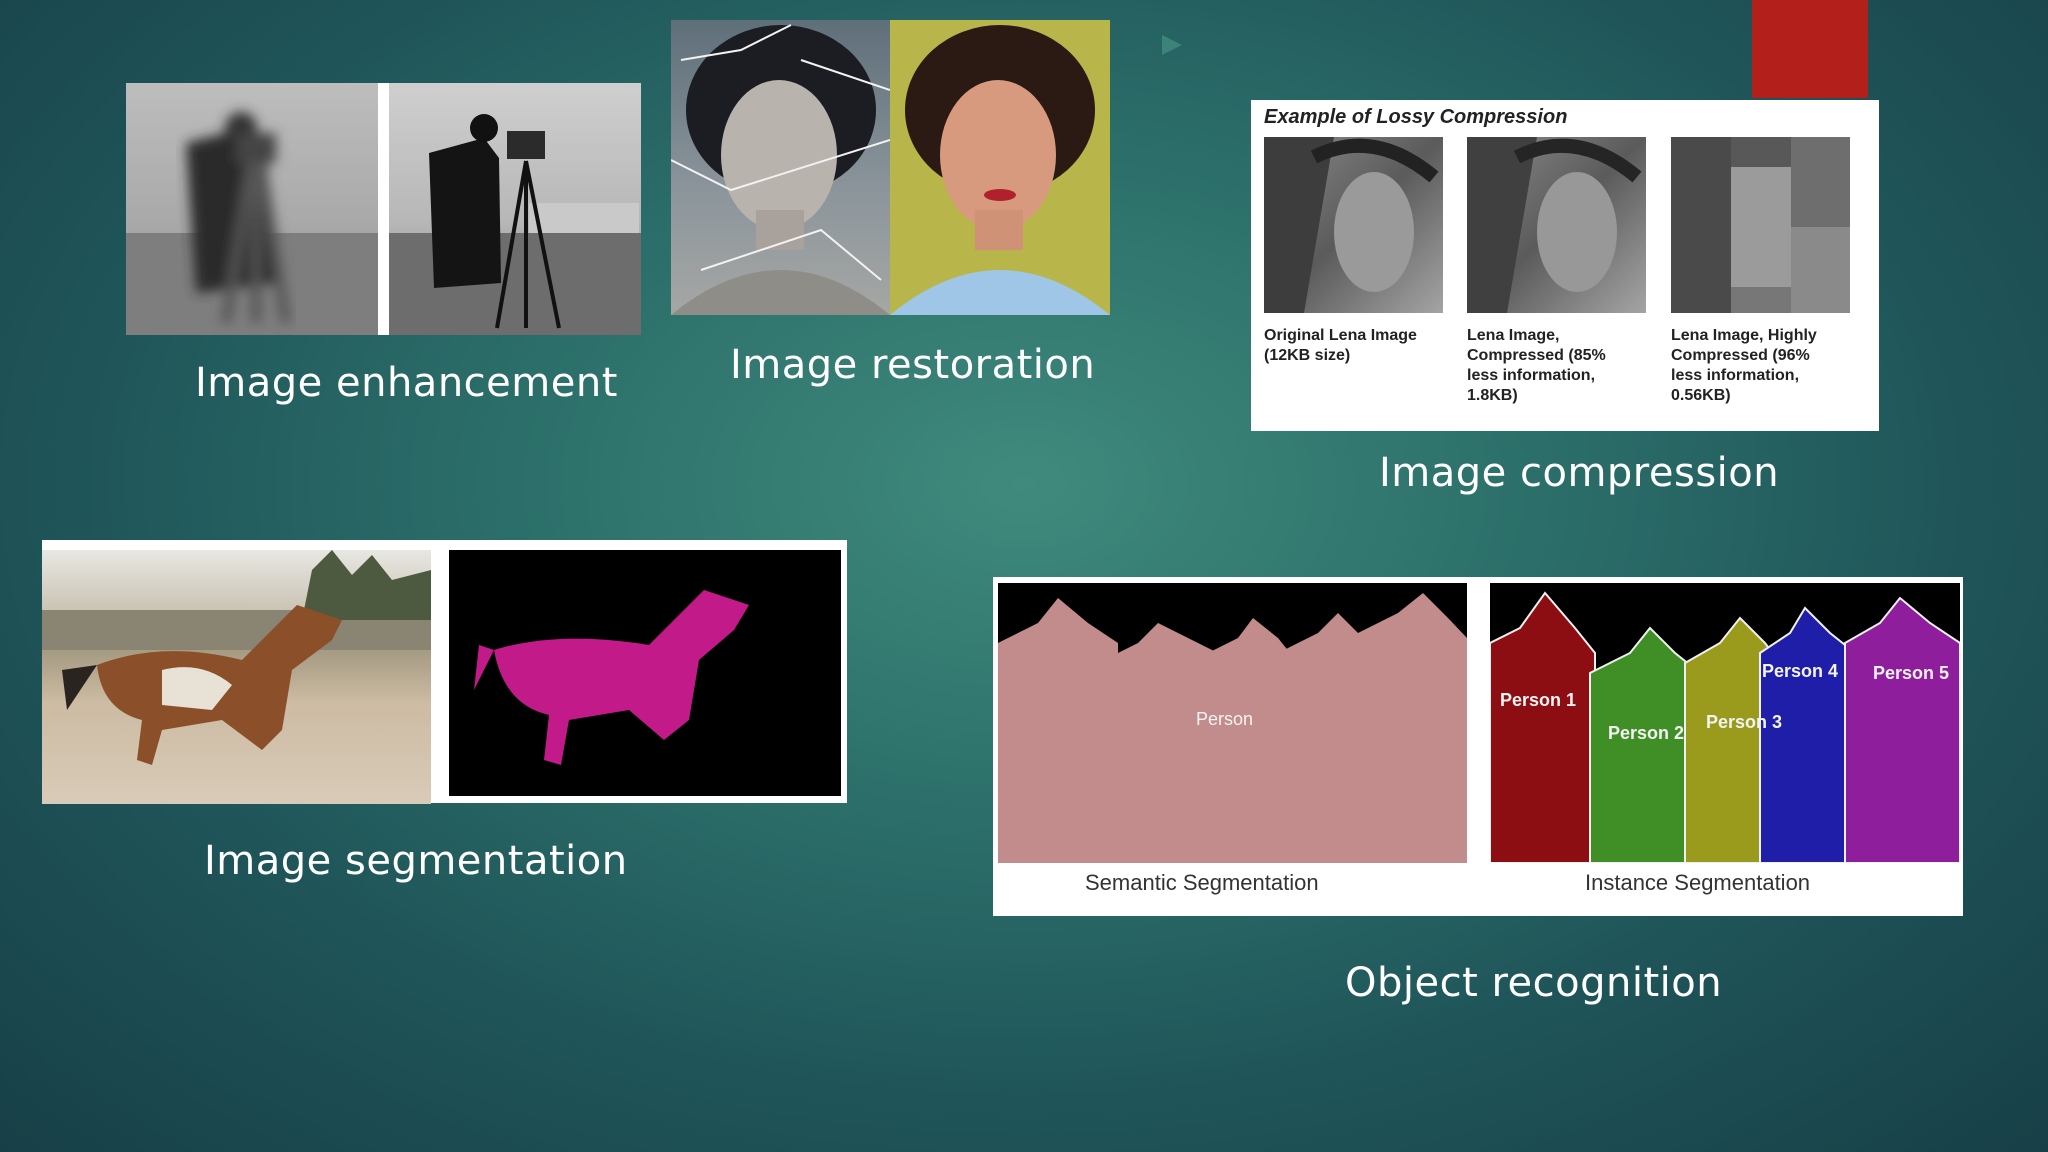 Image resolution: width=2048 pixels, height=1152 pixels. What do you see at coordinates (406, 383) in the screenshot?
I see `enhancement-caption: Image enhancement` at bounding box center [406, 383].